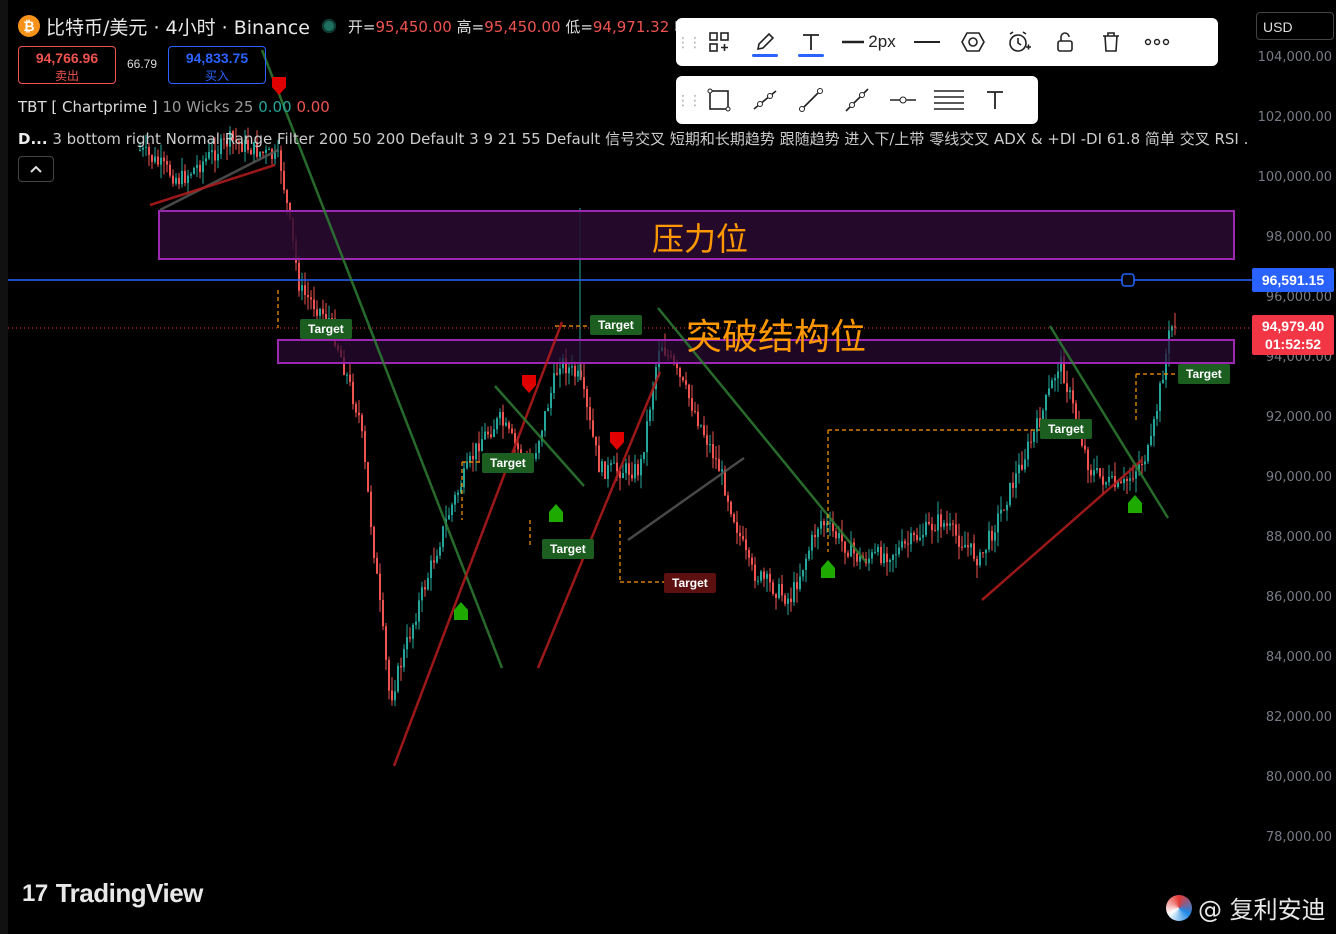 The width and height of the screenshot is (1336, 934). I want to click on indicator-legend-tbt: TBT [ Chartprime ] 10 Wicks 25 0.00 0.00, so click(174, 107).